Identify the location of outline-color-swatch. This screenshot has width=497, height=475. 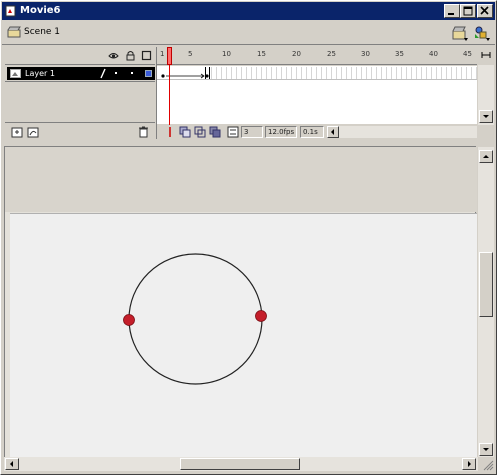
(148, 73).